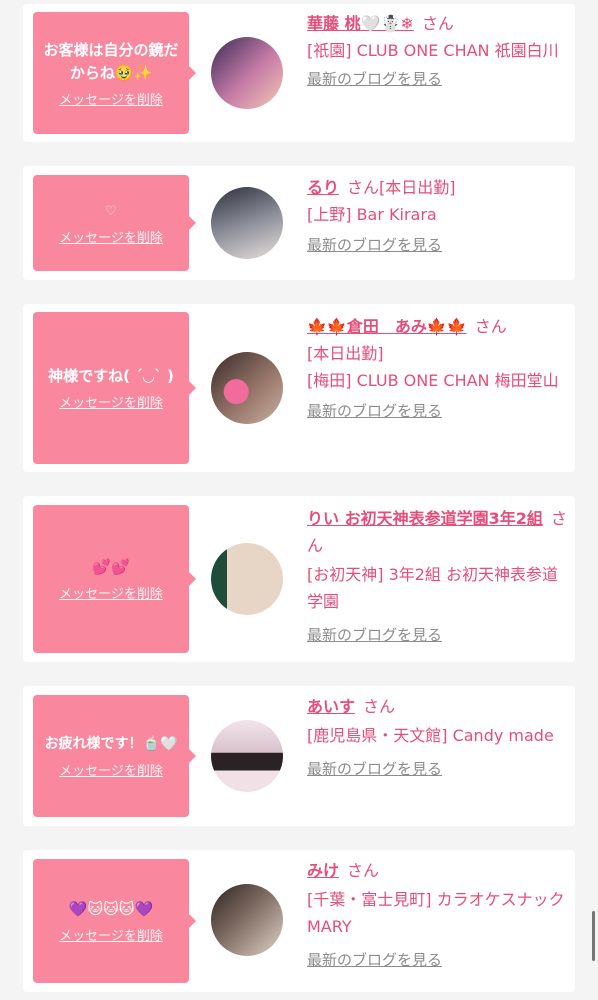 The height and width of the screenshot is (1000, 598). I want to click on cast-info: みけ さん [千葉・富士見町] カラオケスナック MARY 最新のブログを見る, so click(438, 915).